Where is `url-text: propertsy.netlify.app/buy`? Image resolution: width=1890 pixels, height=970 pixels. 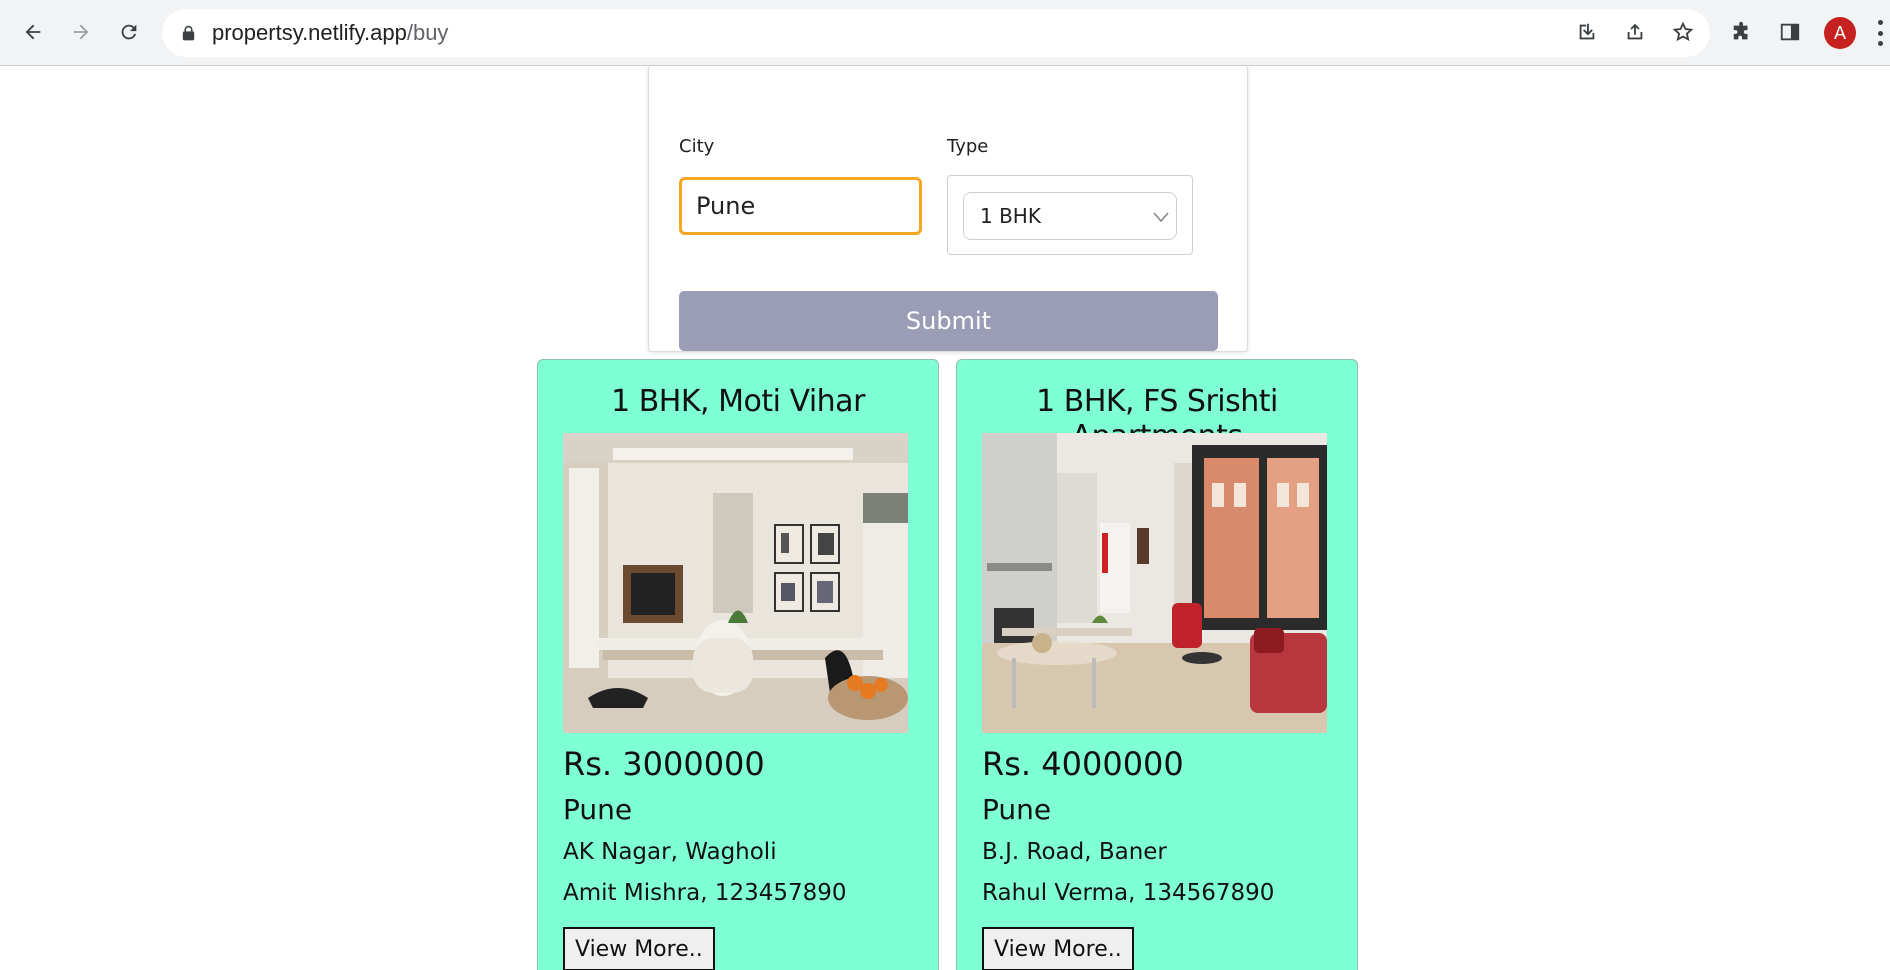
url-text: propertsy.netlify.app/buy is located at coordinates (330, 33).